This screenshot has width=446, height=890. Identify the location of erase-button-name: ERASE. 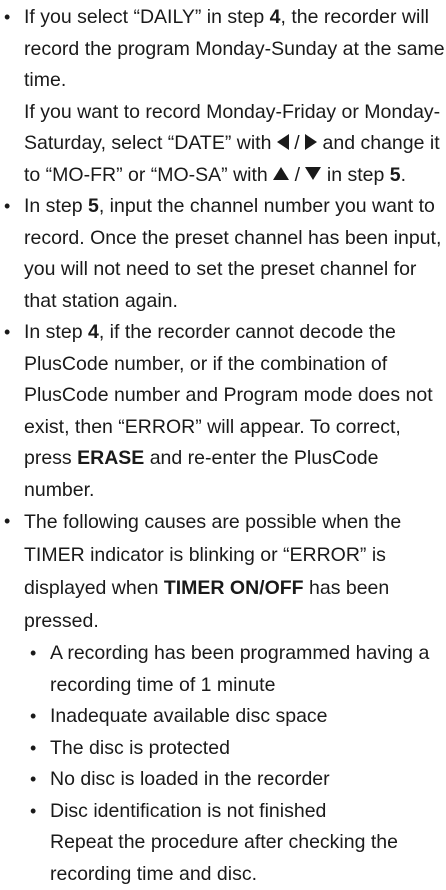
(110, 458).